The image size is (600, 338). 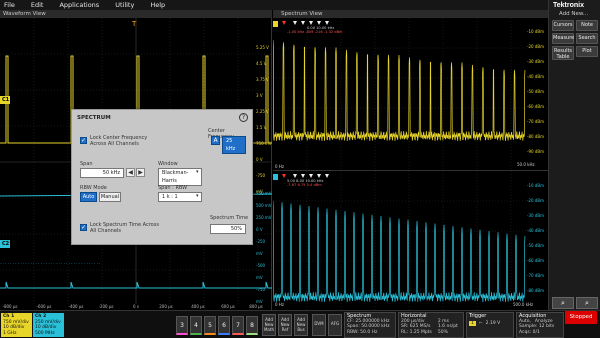 I want to click on ch1-scale-label: 3.75 V, so click(x=262, y=79).